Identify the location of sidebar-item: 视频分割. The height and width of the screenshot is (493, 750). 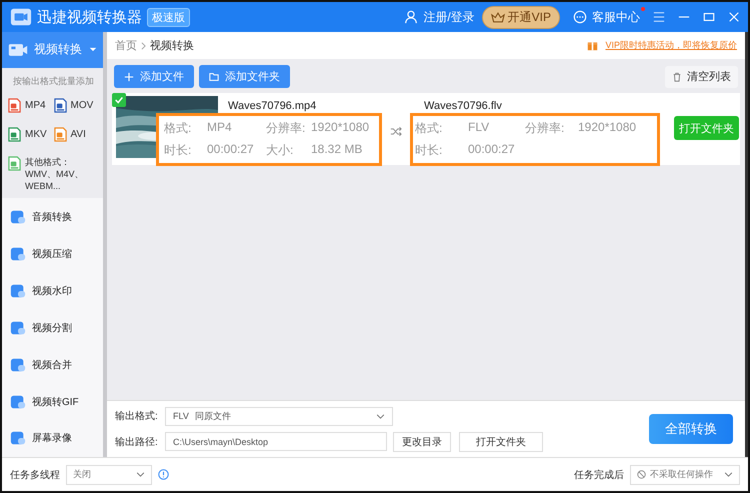
(52, 327).